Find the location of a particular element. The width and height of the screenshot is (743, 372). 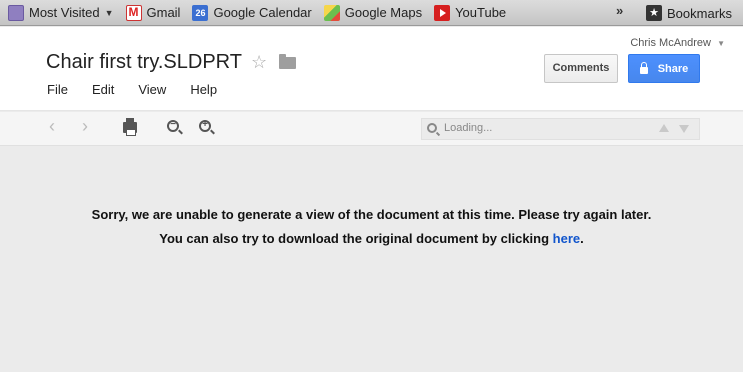

zoom-out-icon: − is located at coordinates (173, 125).